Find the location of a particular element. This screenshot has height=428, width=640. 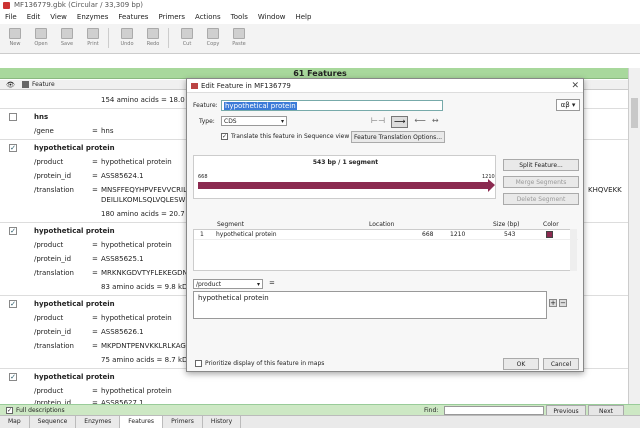

prioritize-checkbox is located at coordinates (198, 363).